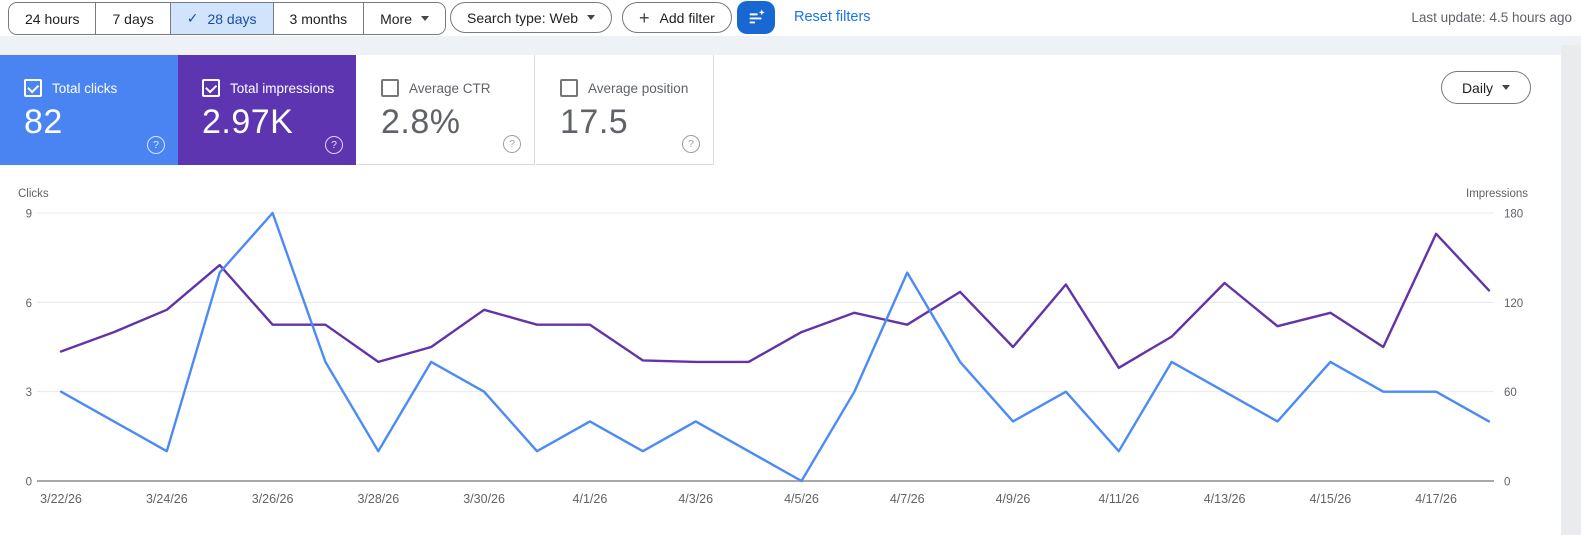 The image size is (1581, 535). I want to click on x-axis-tick-label: 4/13/26, so click(1225, 499).